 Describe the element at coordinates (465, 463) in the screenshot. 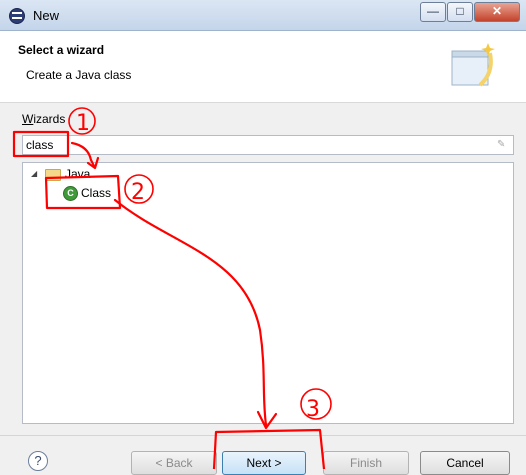

I see `cancel-button: Cancel` at that location.